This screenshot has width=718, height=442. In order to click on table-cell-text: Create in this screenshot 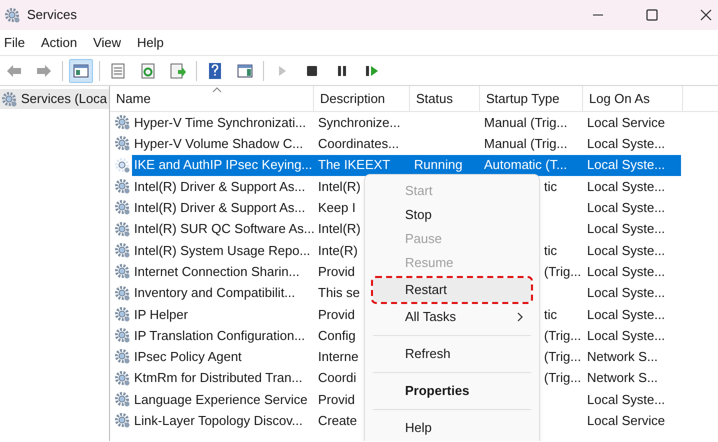, I will do `click(338, 421)`.